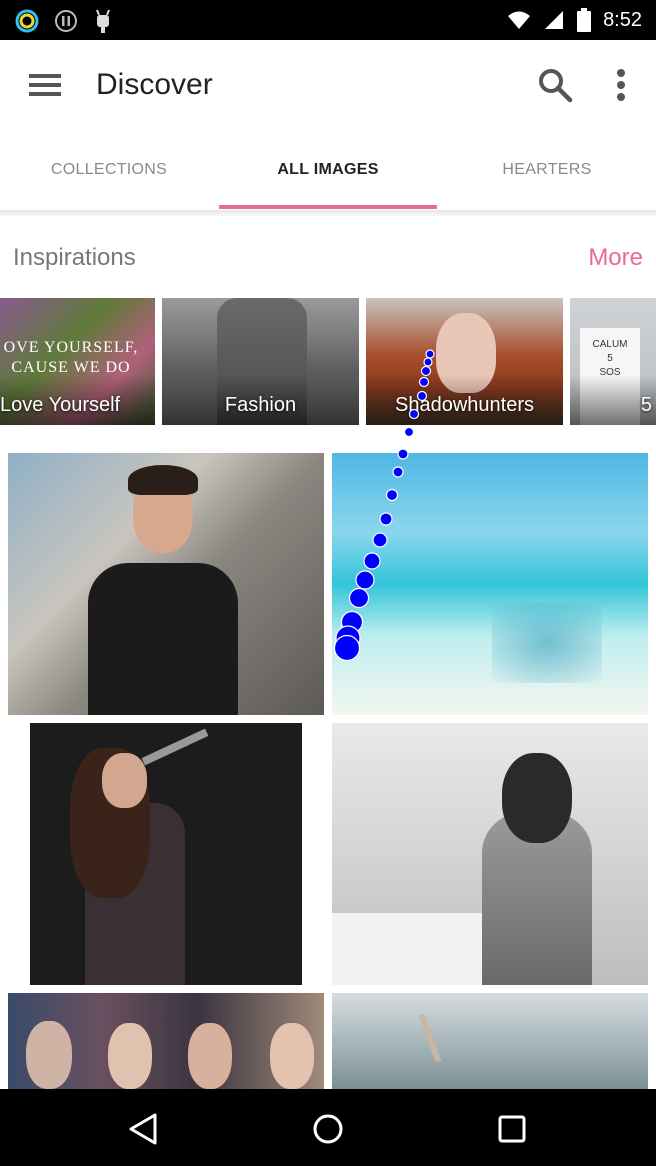  Describe the element at coordinates (60, 405) in the screenshot. I see `collection-label: Love Yourself` at that location.